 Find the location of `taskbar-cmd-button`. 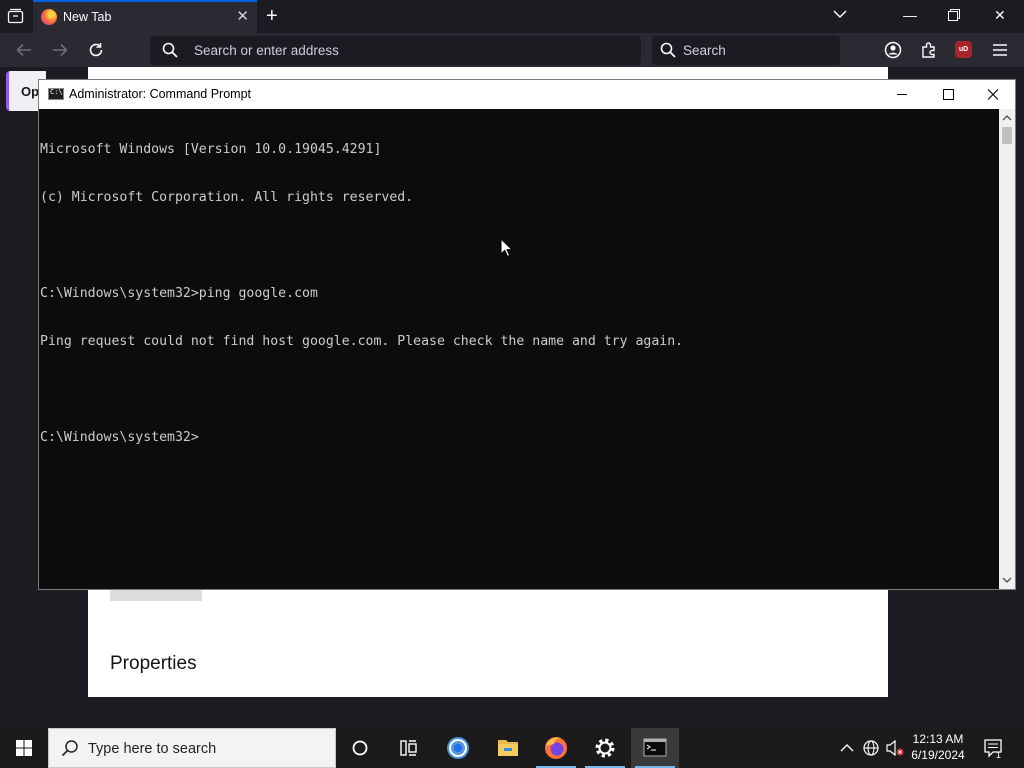

taskbar-cmd-button is located at coordinates (655, 748).